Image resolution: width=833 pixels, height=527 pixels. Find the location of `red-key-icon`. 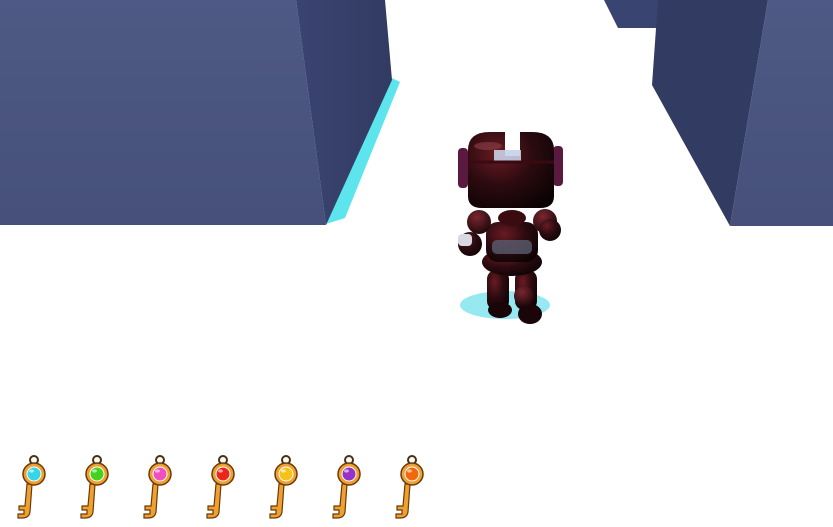

red-key-icon is located at coordinates (223, 489).